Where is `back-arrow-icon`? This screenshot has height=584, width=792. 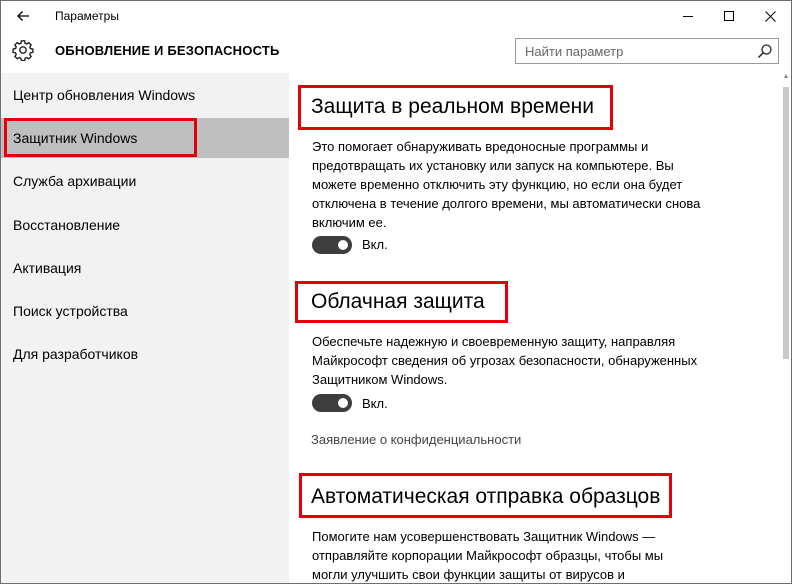
back-arrow-icon is located at coordinates (23, 16).